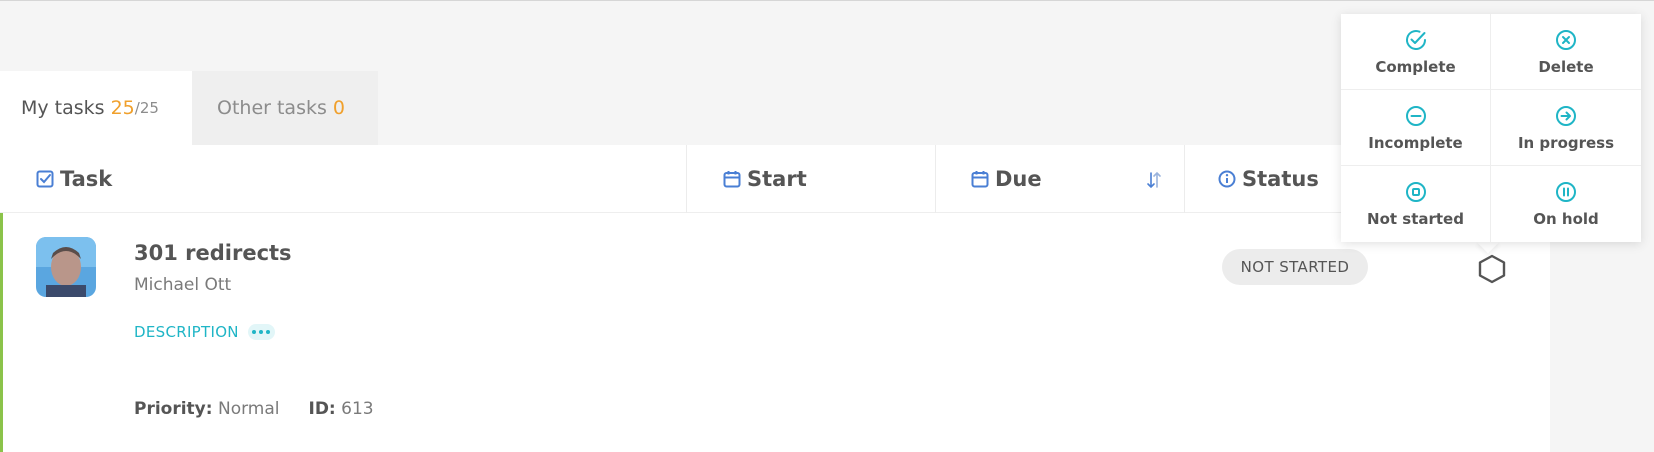  I want to click on tab-my-tasks: My tasks 25 /25, so click(96, 108).